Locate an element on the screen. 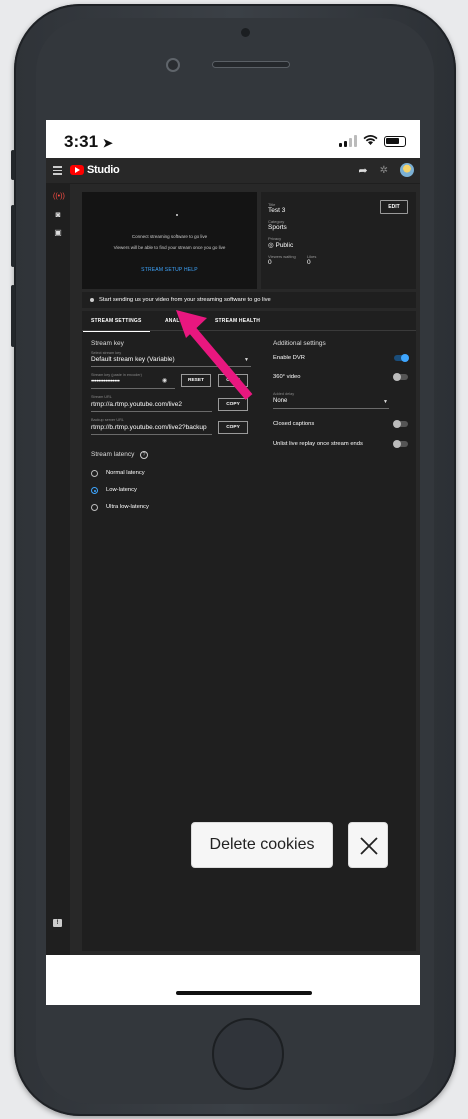  close-cookies-button is located at coordinates (368, 845).